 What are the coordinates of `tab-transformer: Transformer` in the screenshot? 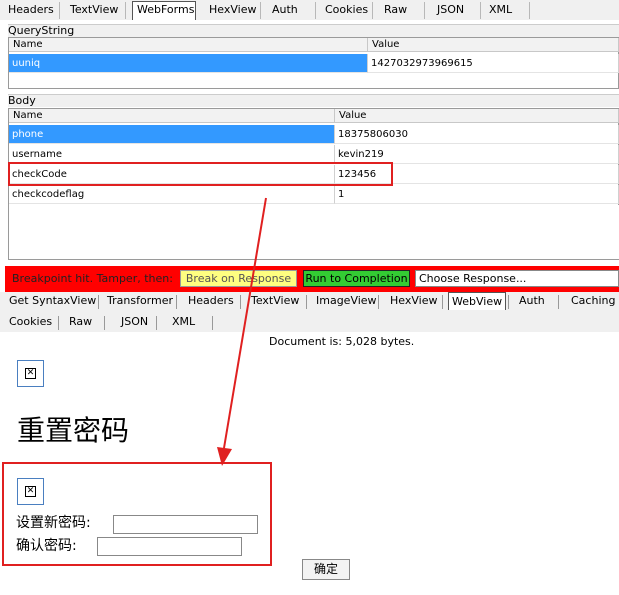 It's located at (140, 301).